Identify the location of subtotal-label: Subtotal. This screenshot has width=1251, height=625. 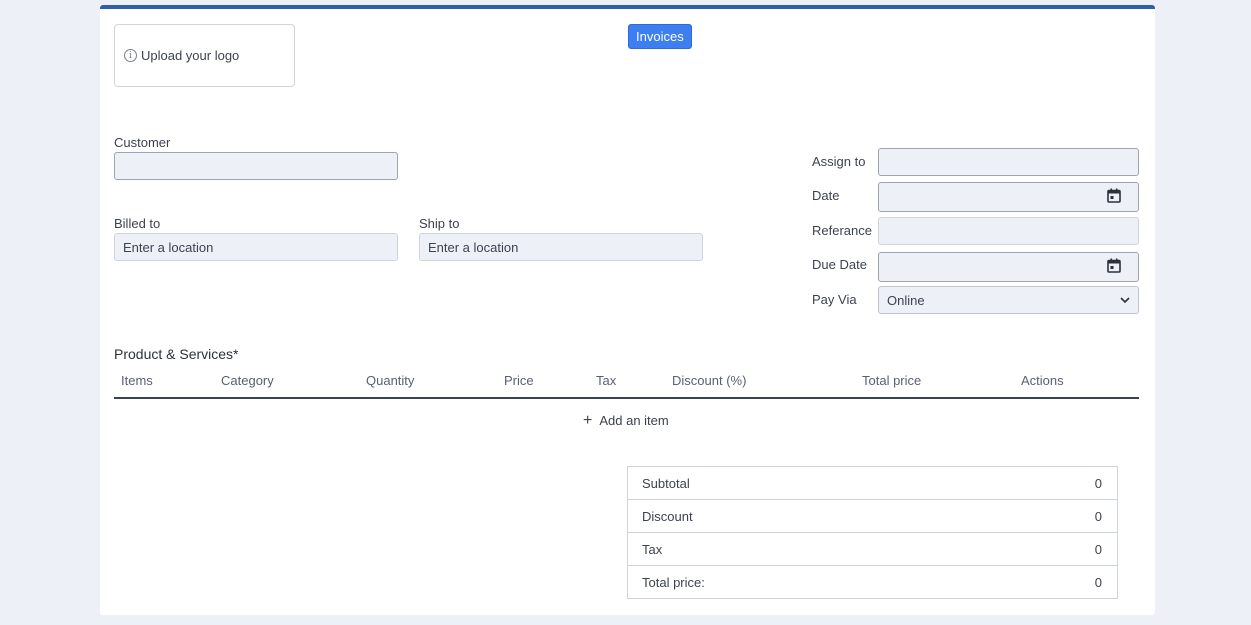
(666, 483).